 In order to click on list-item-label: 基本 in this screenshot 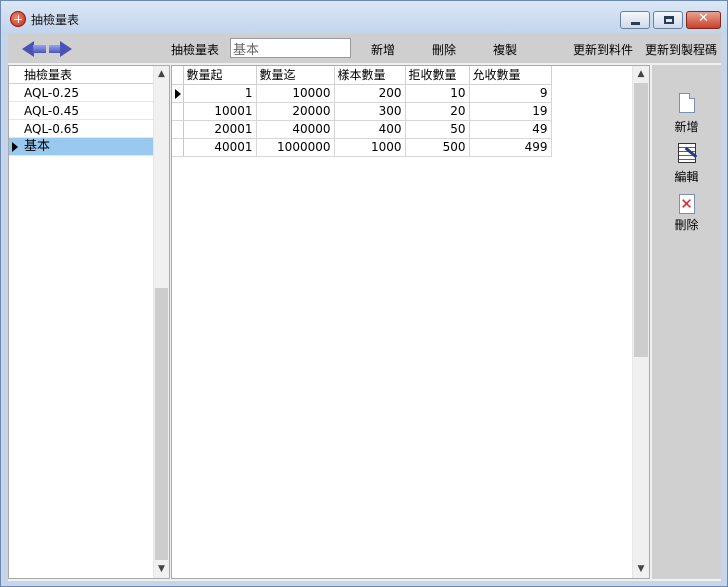, I will do `click(37, 146)`.